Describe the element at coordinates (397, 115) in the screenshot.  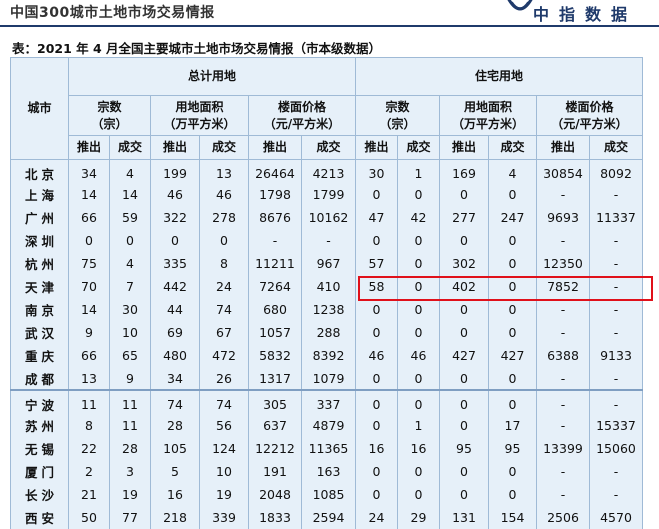
I see `sub-header: 宗数 （宗）` at that location.